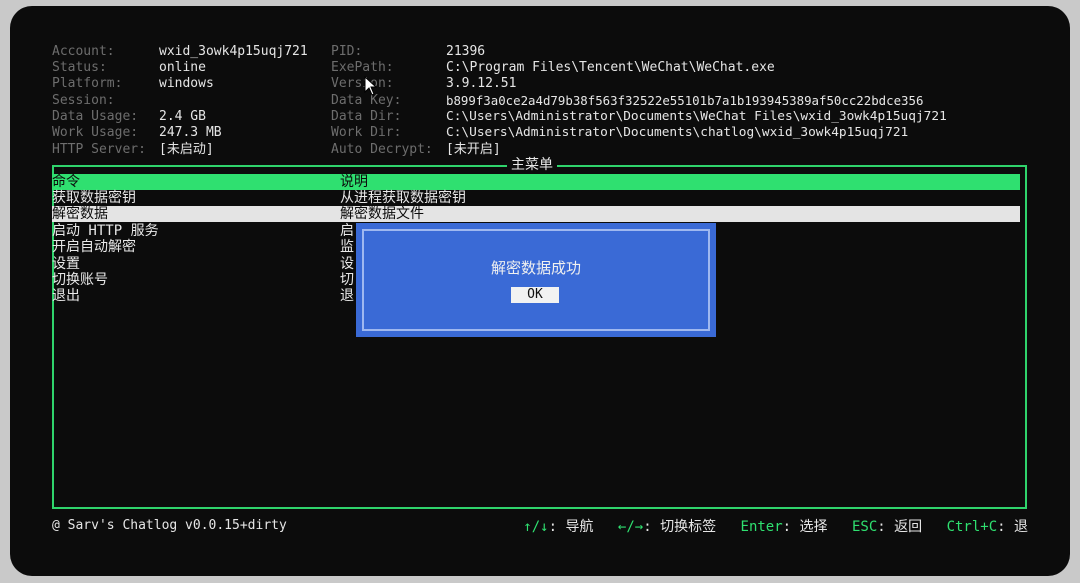  I want to click on hint-quit: Ctrl+C: 退, so click(987, 527).